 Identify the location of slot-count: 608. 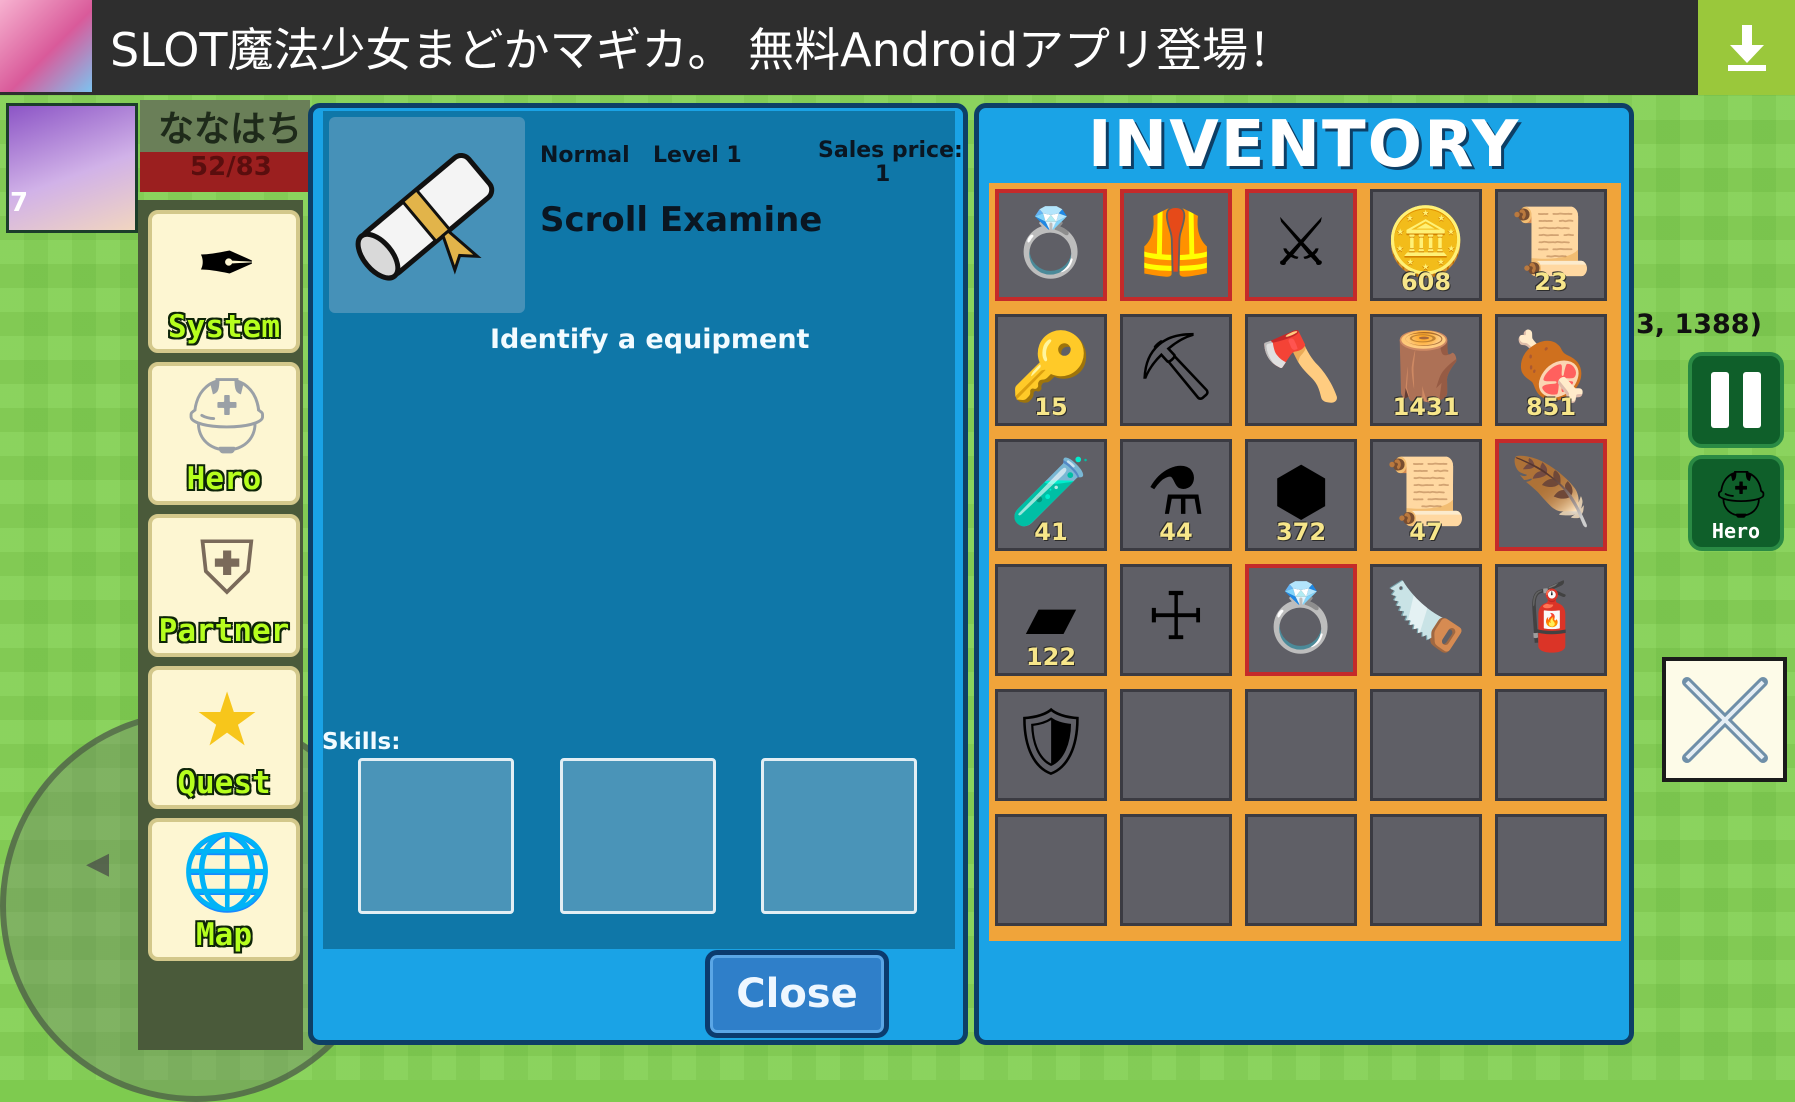
(1426, 282).